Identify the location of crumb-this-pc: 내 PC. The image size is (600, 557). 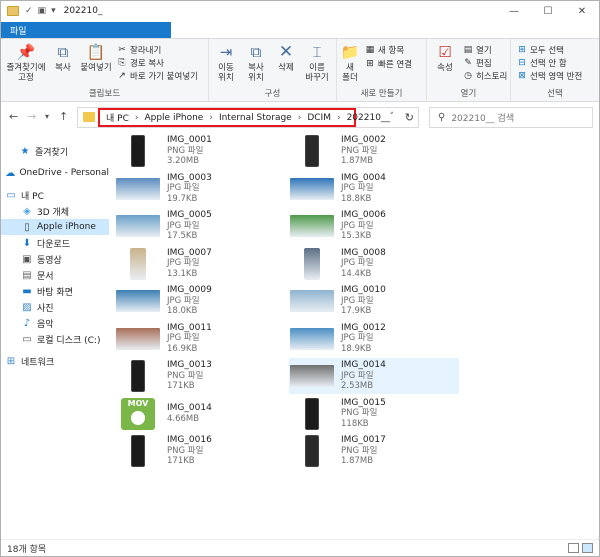
(117, 117).